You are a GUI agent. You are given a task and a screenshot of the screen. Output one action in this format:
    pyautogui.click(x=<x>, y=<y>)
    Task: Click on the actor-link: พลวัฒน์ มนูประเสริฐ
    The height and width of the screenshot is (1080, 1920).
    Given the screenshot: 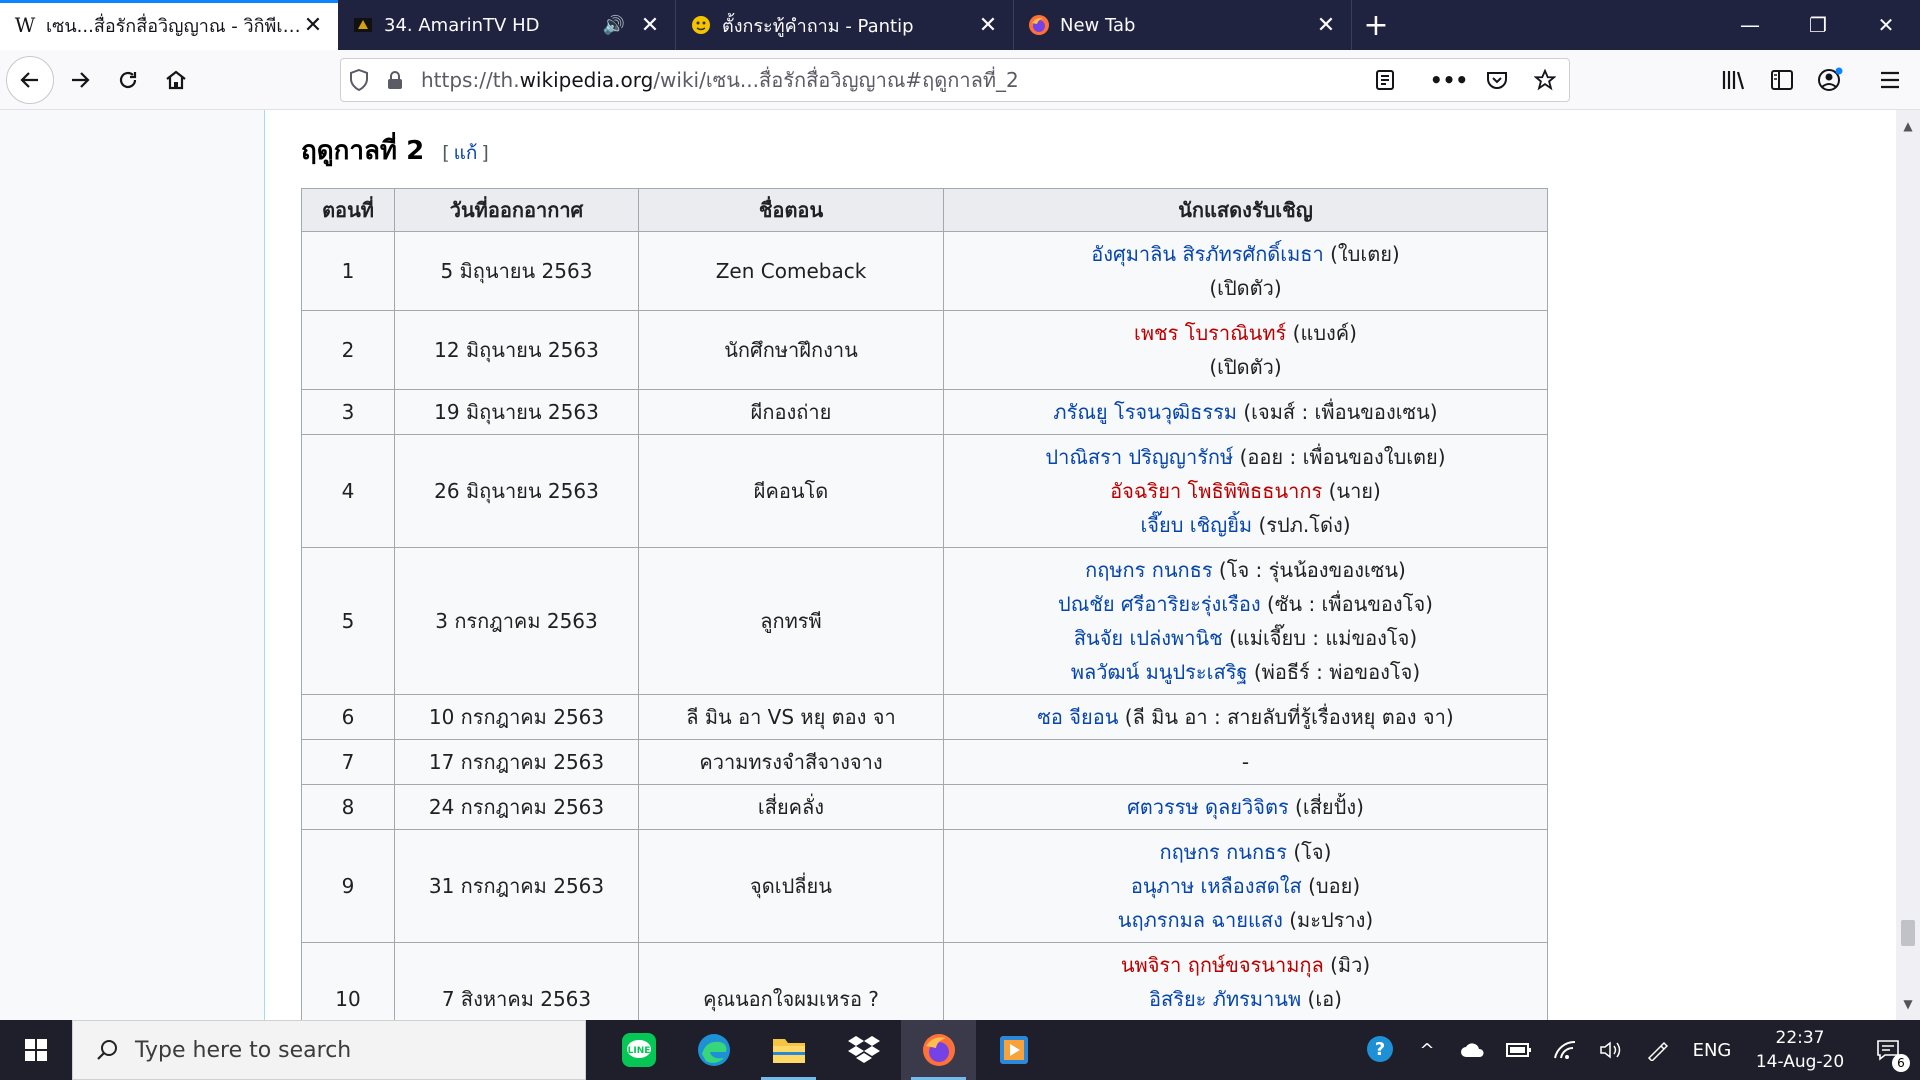 What is the action you would take?
    pyautogui.click(x=1159, y=672)
    